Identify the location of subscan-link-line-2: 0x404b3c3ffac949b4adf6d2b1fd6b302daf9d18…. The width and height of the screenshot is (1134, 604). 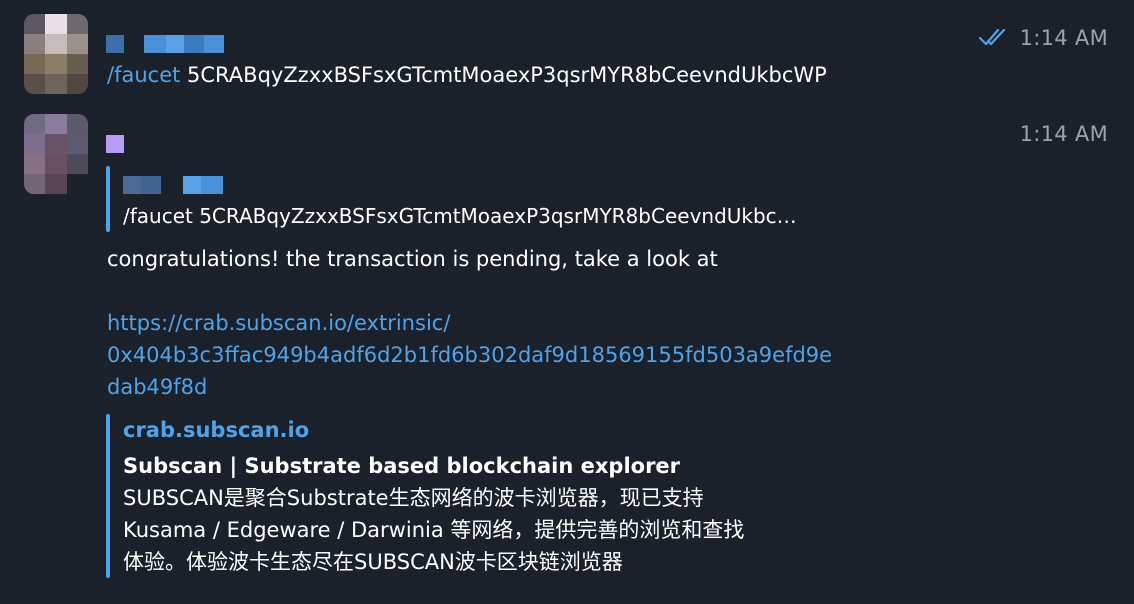
(469, 355).